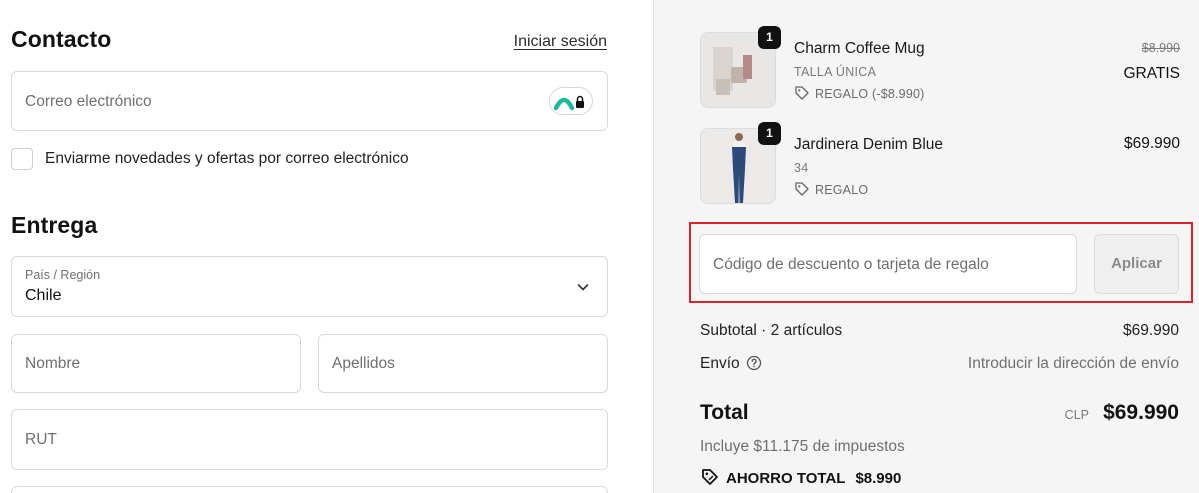 This screenshot has width=1199, height=493. I want to click on country-select: País / Región Chile, so click(309, 286).